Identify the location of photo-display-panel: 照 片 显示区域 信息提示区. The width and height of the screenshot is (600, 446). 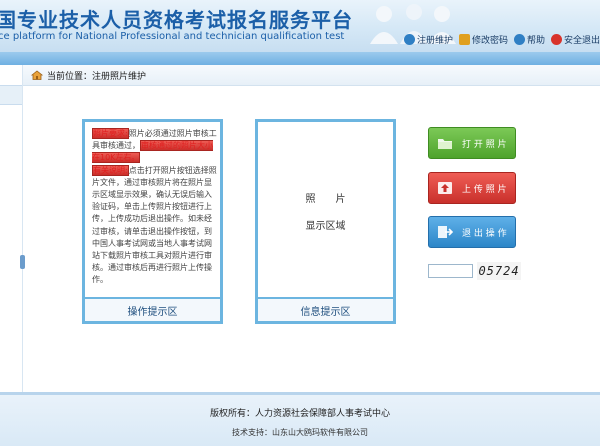
(325, 221).